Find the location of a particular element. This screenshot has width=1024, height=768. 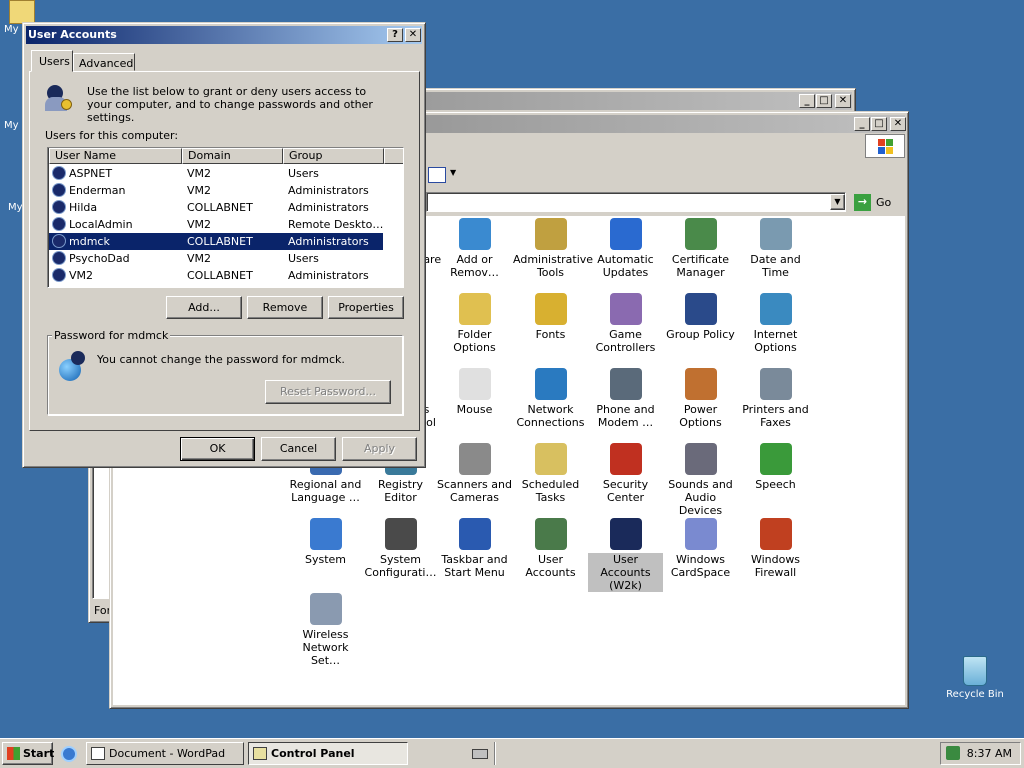

cp-item-date-time: Date and Time is located at coordinates (775, 248).